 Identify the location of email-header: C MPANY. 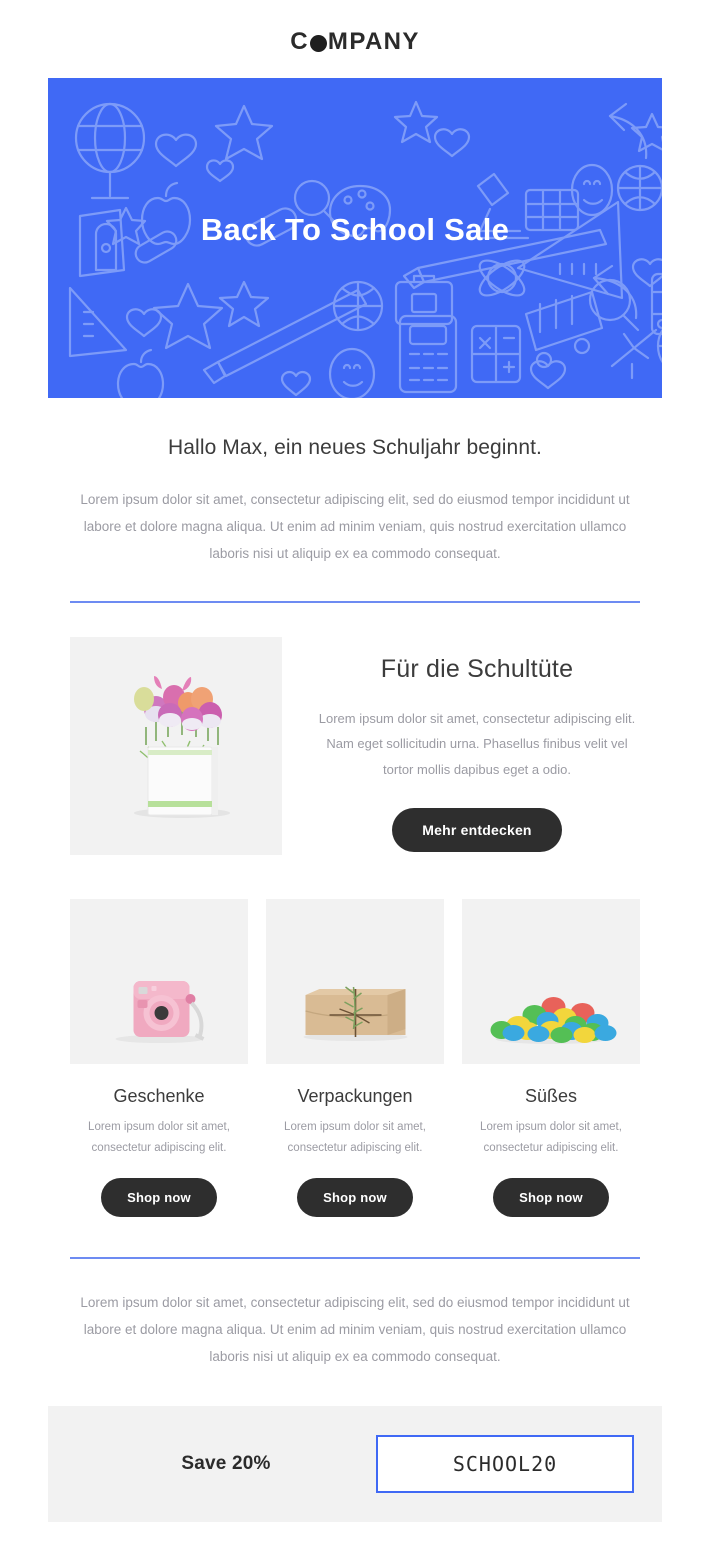
(355, 39).